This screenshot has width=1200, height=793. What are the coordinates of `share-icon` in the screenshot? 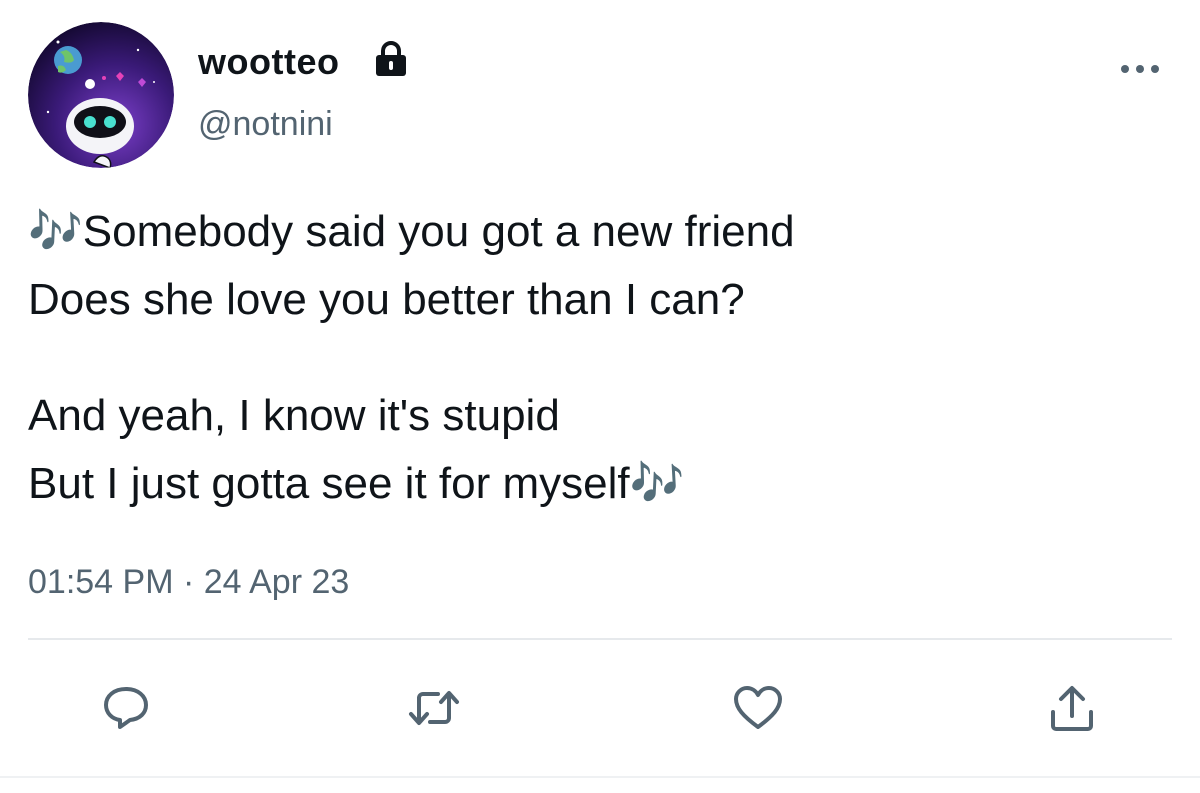 It's located at (1072, 708).